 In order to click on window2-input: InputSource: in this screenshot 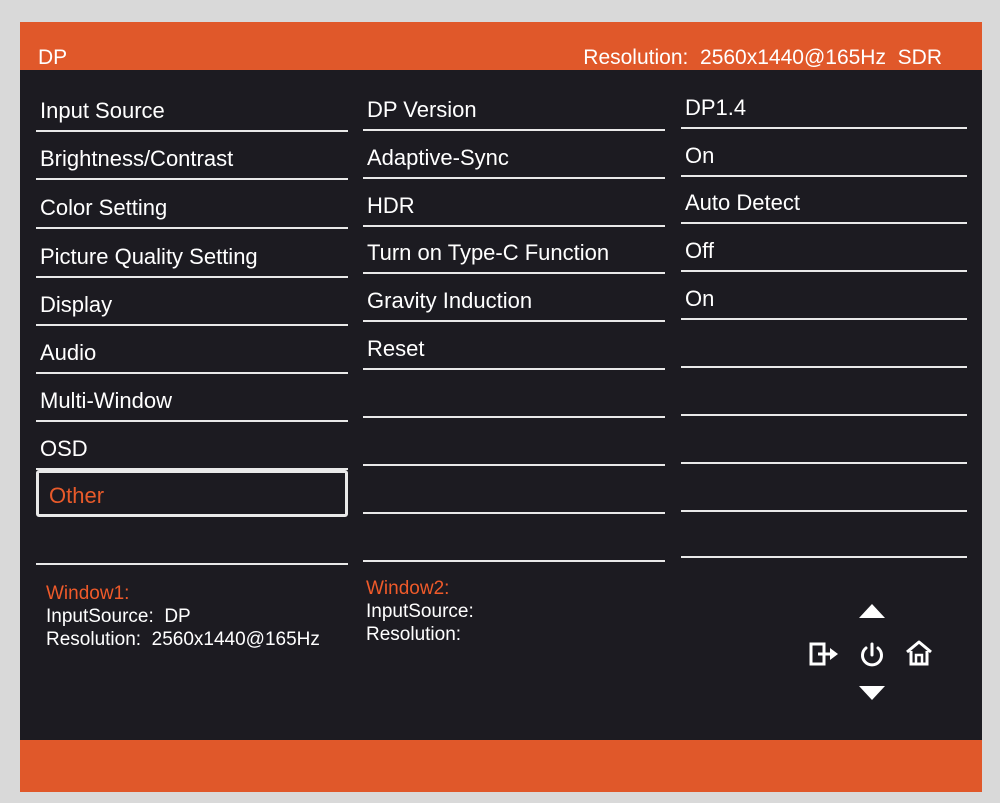, I will do `click(420, 611)`.